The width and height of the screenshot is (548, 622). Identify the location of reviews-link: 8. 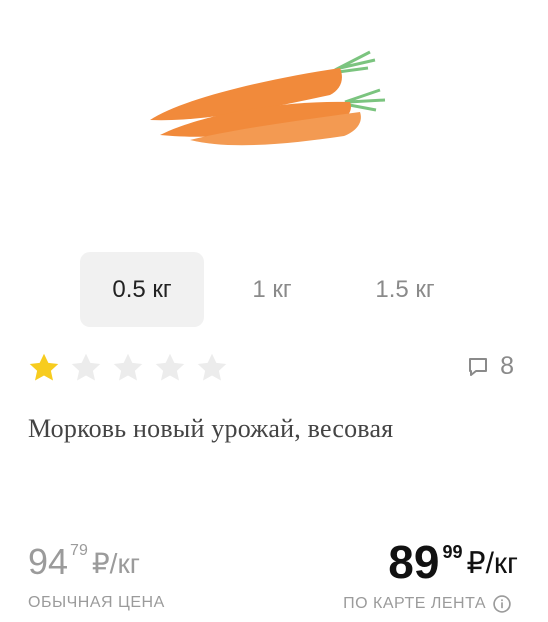
(490, 366).